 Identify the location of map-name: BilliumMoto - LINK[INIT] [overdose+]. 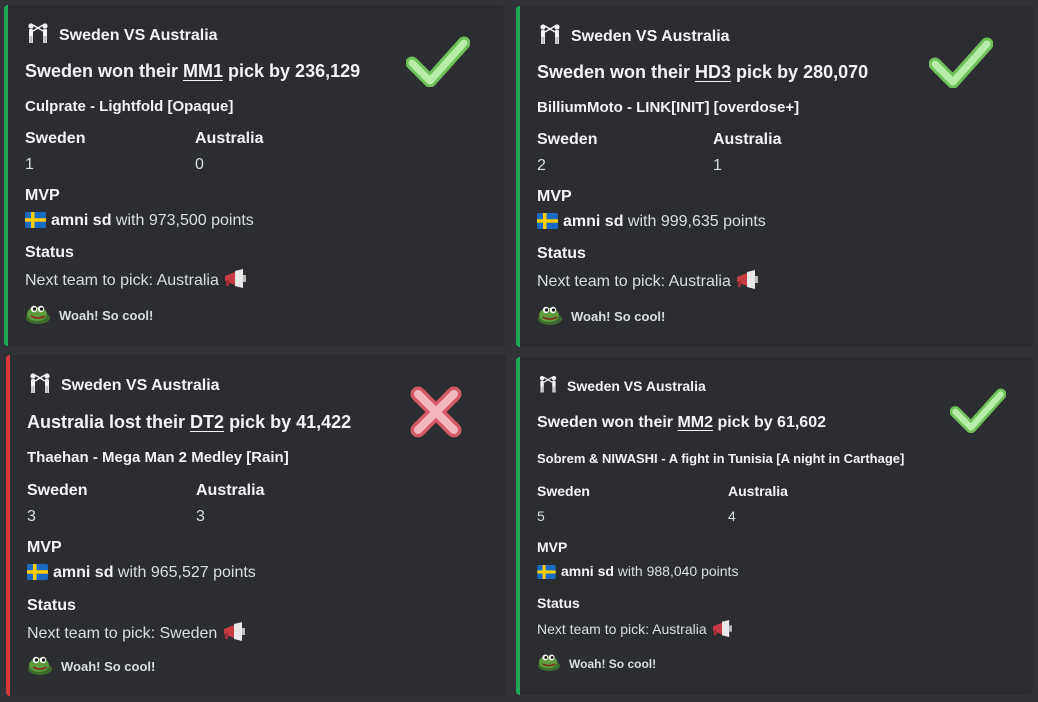
(668, 107).